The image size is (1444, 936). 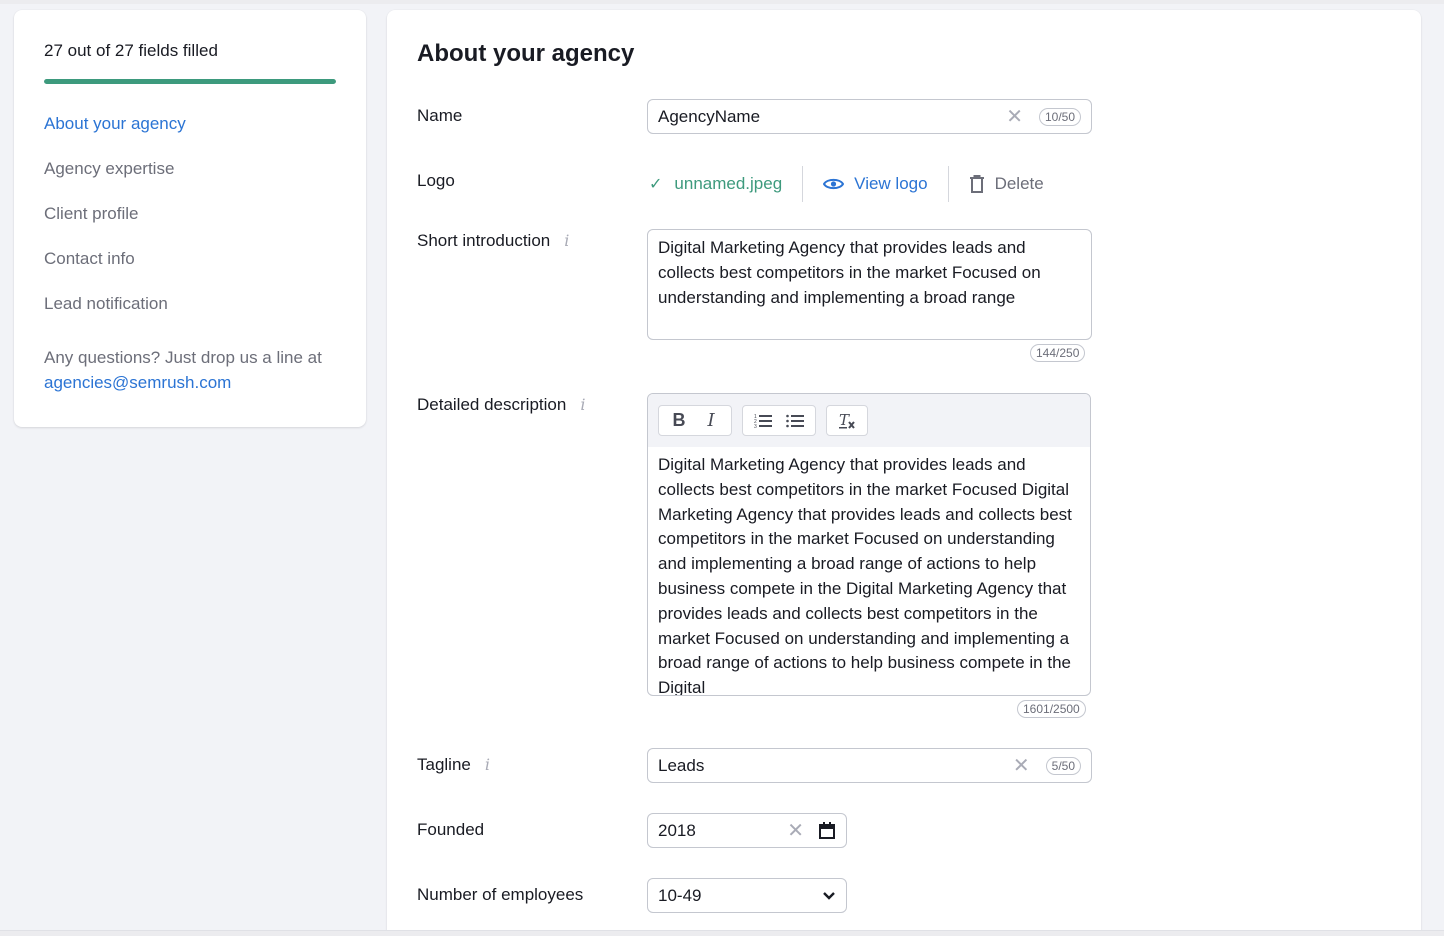 What do you see at coordinates (977, 184) in the screenshot?
I see `trash-icon` at bounding box center [977, 184].